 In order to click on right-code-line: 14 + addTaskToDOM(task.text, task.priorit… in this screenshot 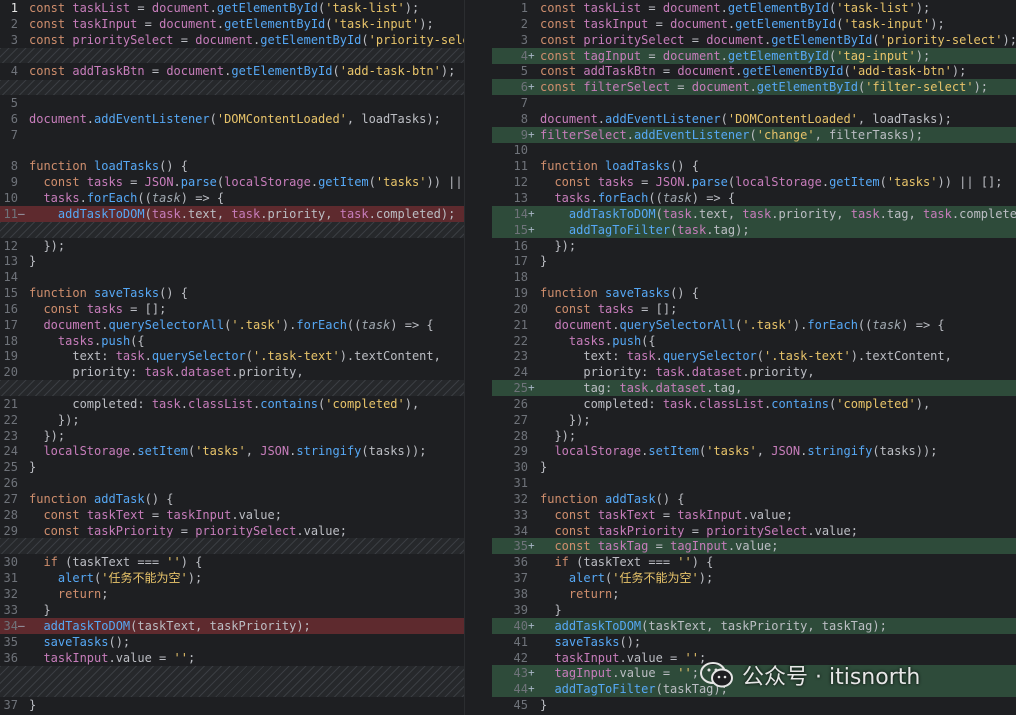, I will do `click(754, 214)`.